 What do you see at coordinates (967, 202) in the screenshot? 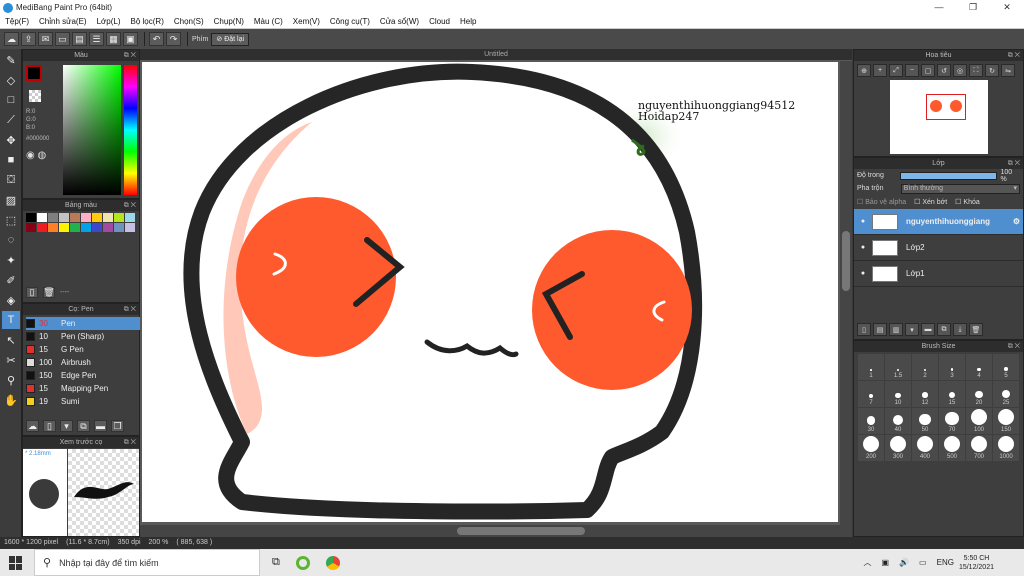
I see `lock-checkbox: ☐ Khóa` at bounding box center [967, 202].